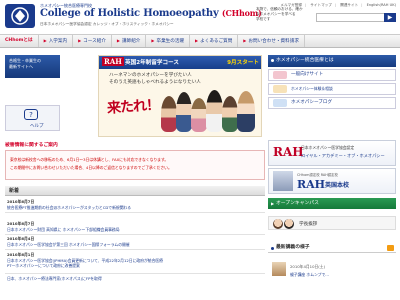 The height and width of the screenshot is (300, 400). I want to click on sidebar-label: ホメオパシー統合医療とは, so click(305, 60).